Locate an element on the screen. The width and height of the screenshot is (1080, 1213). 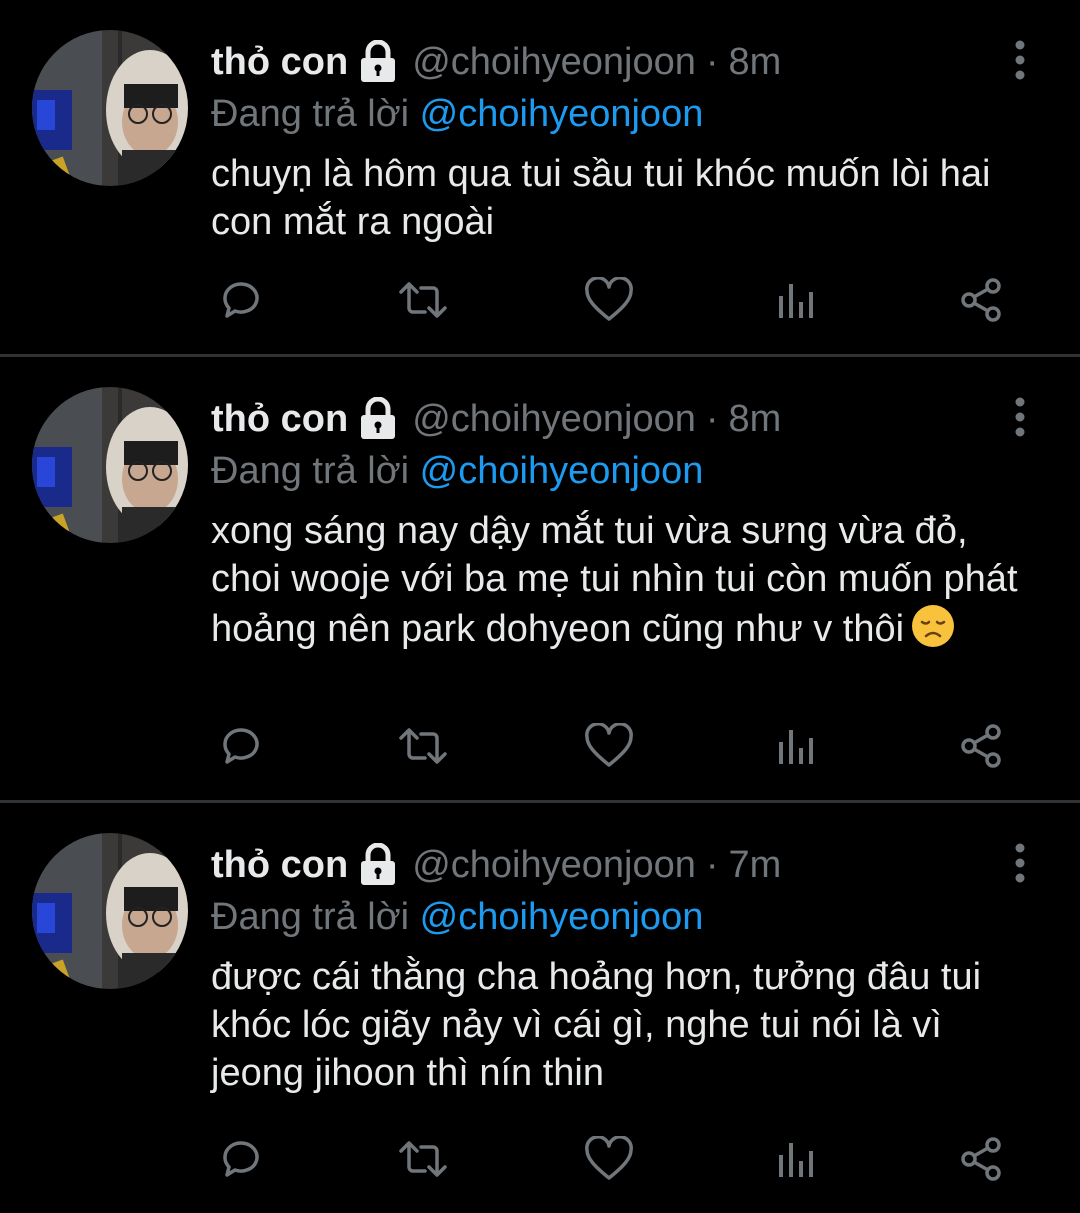
tweet-header: thỏ con @choihyeonjoon · 7m is located at coordinates (625, 865).